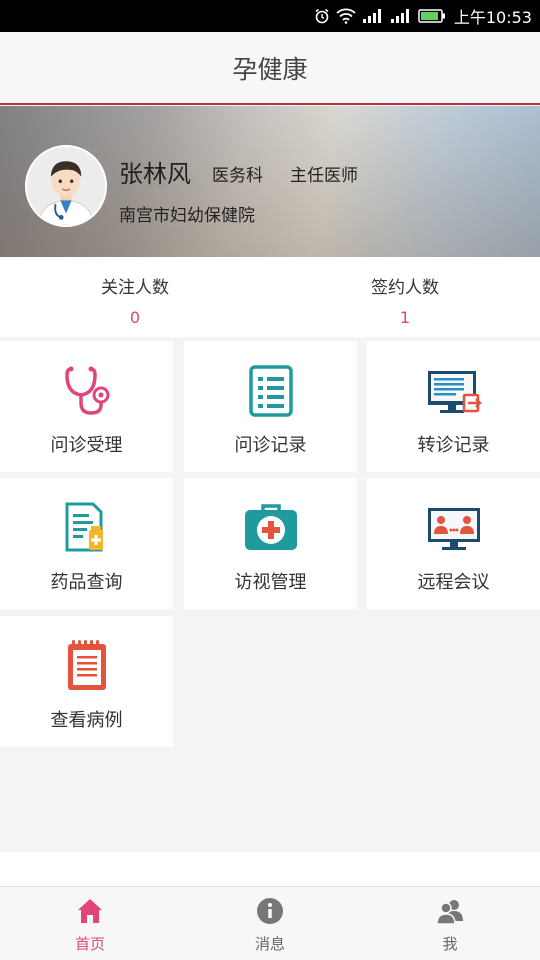 The width and height of the screenshot is (540, 960). I want to click on status-time: 上午10:53, so click(492, 17).